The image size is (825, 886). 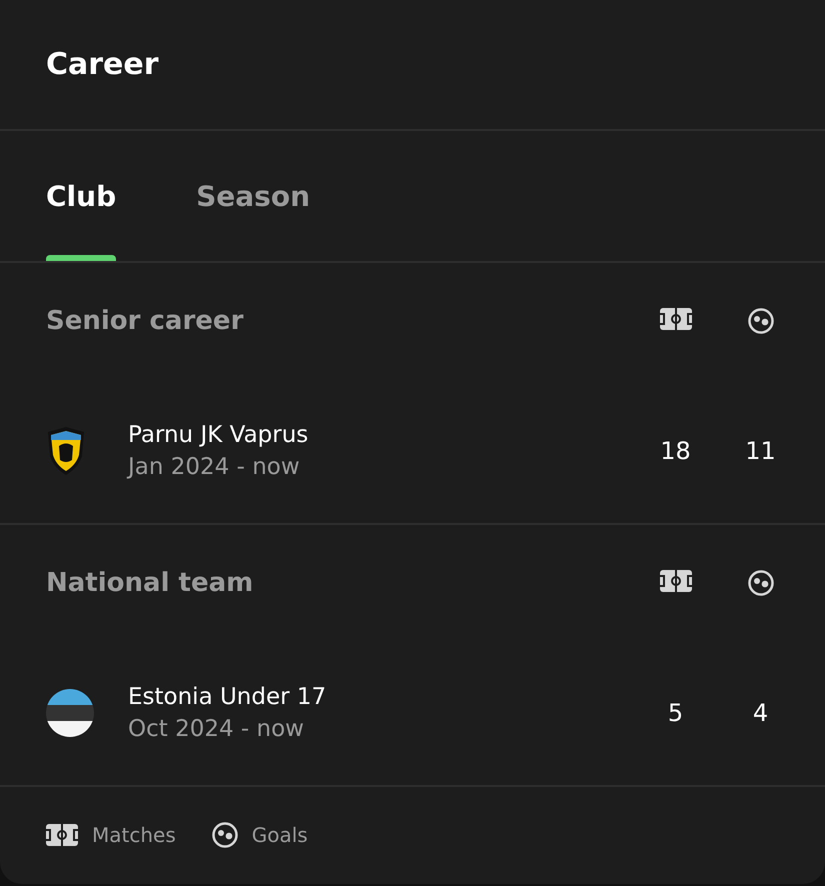 What do you see at coordinates (675, 451) in the screenshot?
I see `matches-count: 18` at bounding box center [675, 451].